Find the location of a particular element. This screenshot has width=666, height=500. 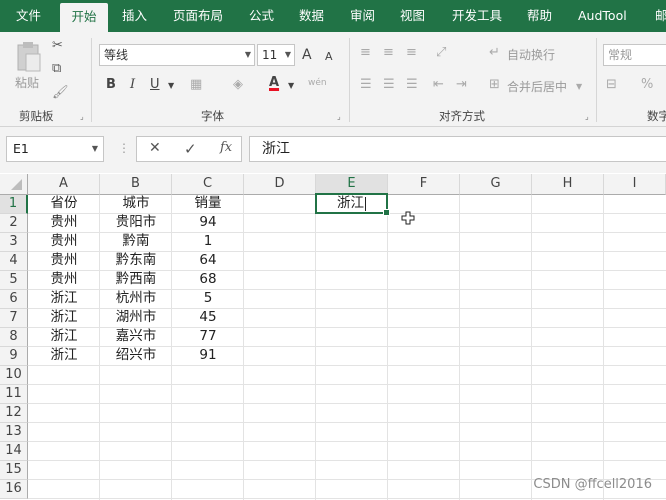

cell-b9: 绍兴市 is located at coordinates (136, 355).